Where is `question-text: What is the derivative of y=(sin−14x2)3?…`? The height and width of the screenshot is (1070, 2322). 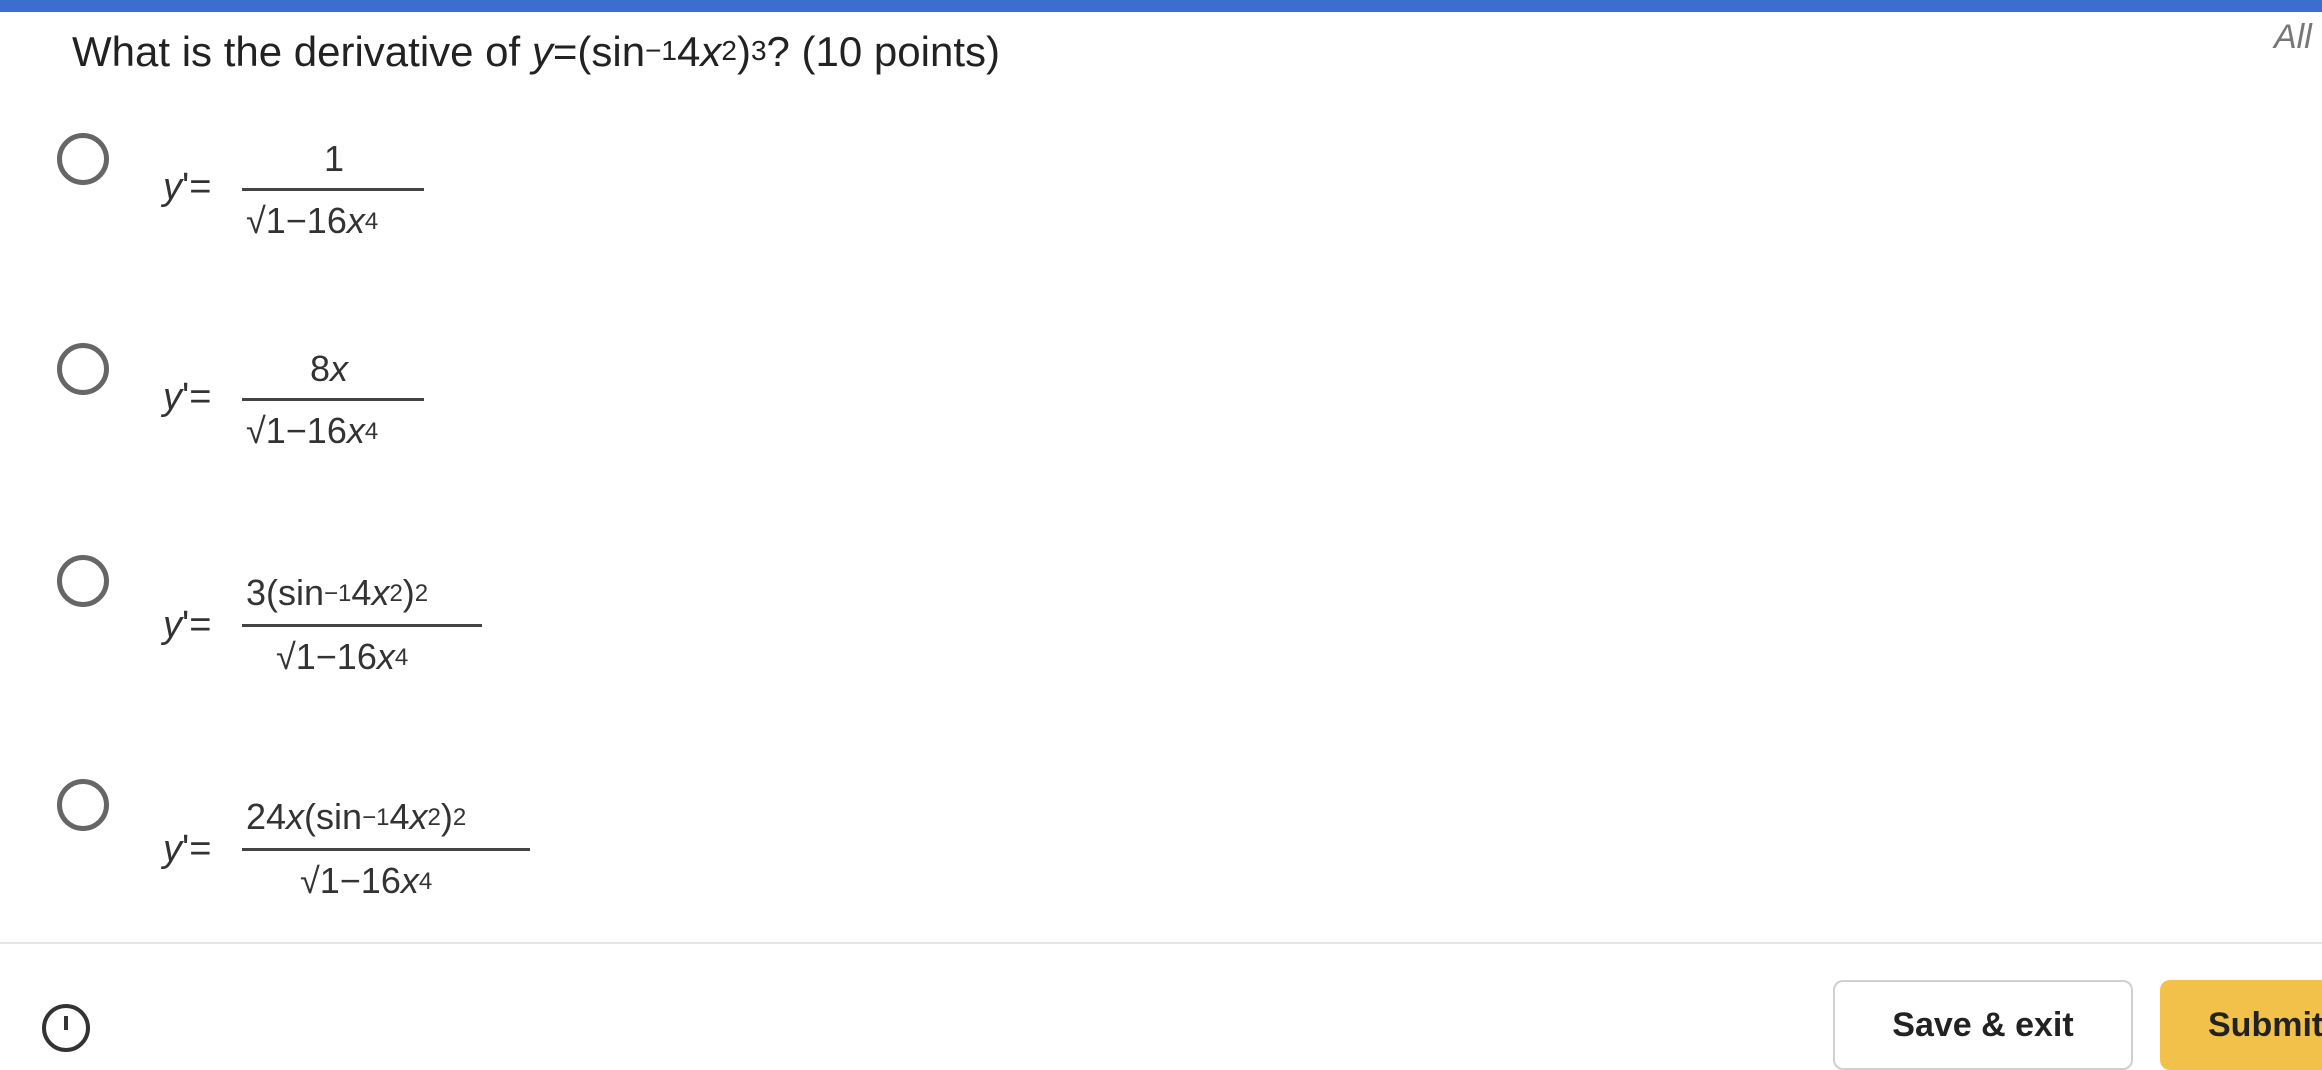 question-text: What is the derivative of y=(sin−14x2)3?… is located at coordinates (536, 51).